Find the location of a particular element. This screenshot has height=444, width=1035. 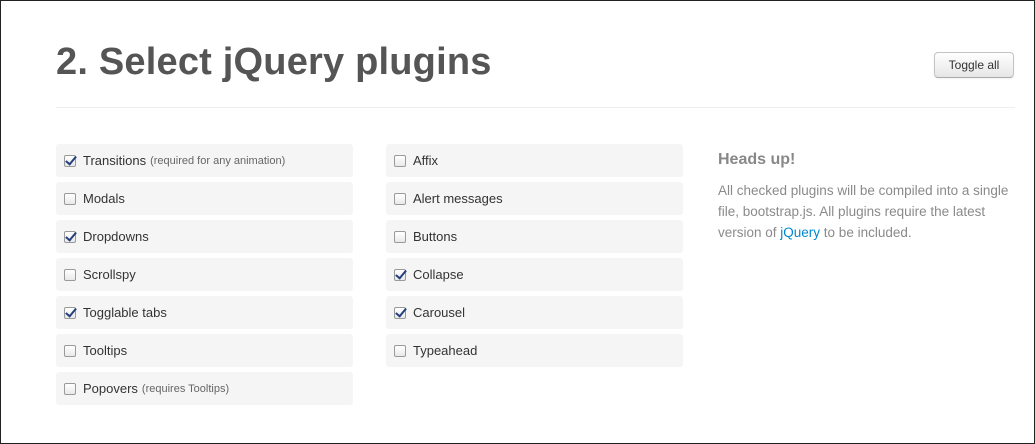

plugin-label: Togglable tabs is located at coordinates (125, 312).